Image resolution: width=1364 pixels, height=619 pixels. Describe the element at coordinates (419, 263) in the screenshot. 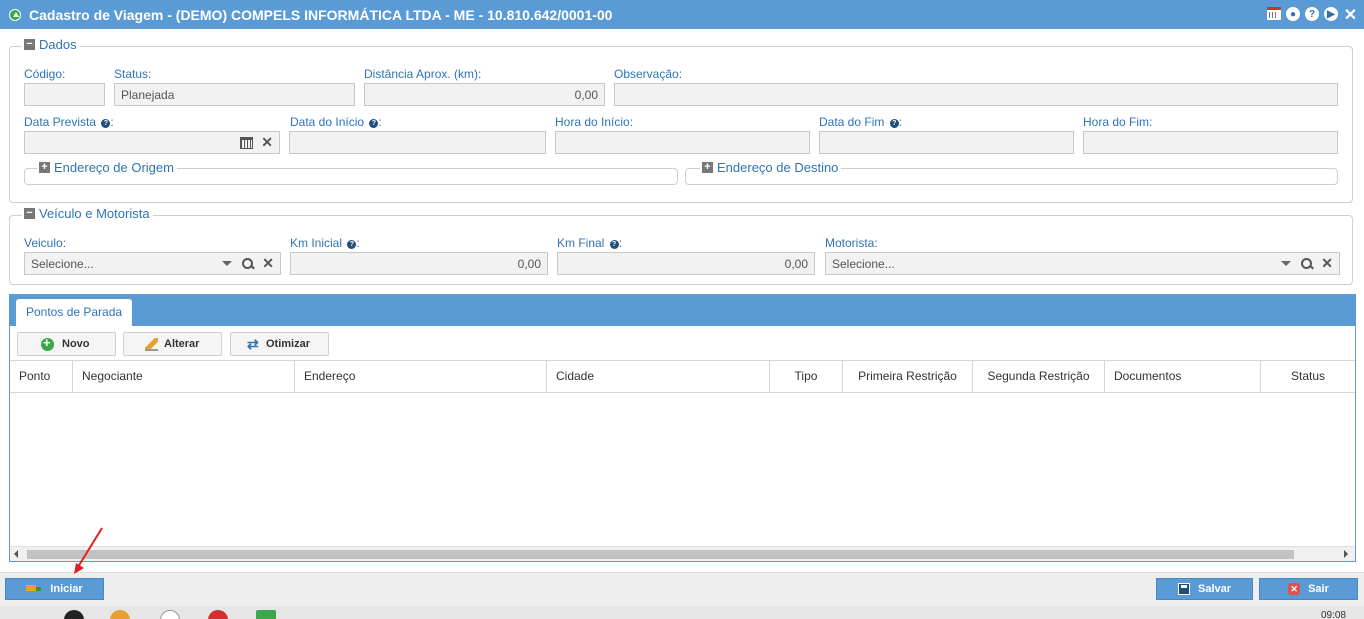

I see `km-inicial-field: 0,00` at that location.